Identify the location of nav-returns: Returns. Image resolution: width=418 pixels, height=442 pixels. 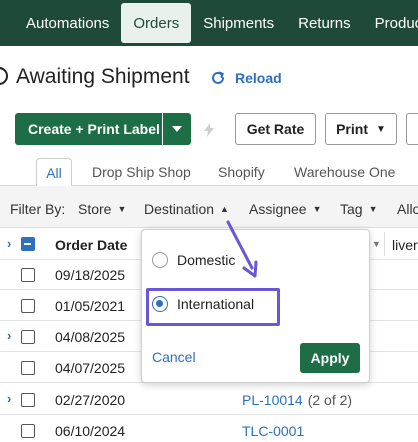
(324, 23).